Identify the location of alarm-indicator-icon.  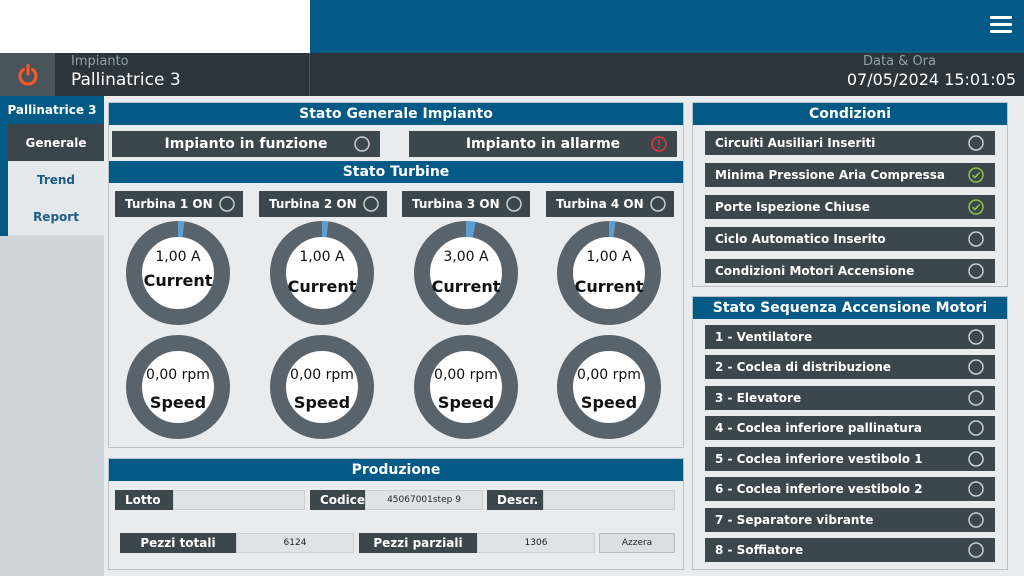
(659, 144).